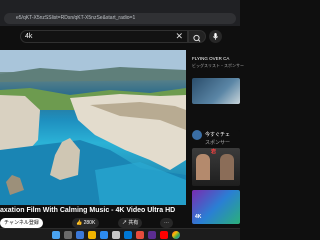  What do you see at coordinates (197, 135) in the screenshot?
I see `channel-avatar` at bounding box center [197, 135].